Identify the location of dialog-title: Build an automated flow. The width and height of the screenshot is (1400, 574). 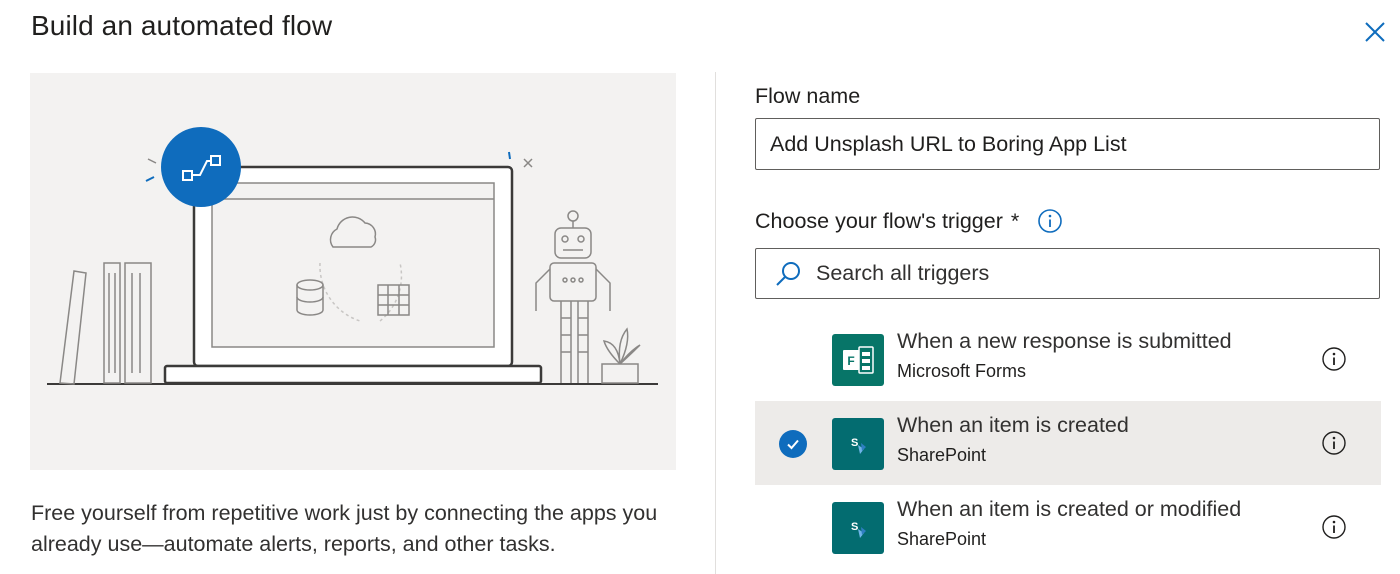
(182, 25).